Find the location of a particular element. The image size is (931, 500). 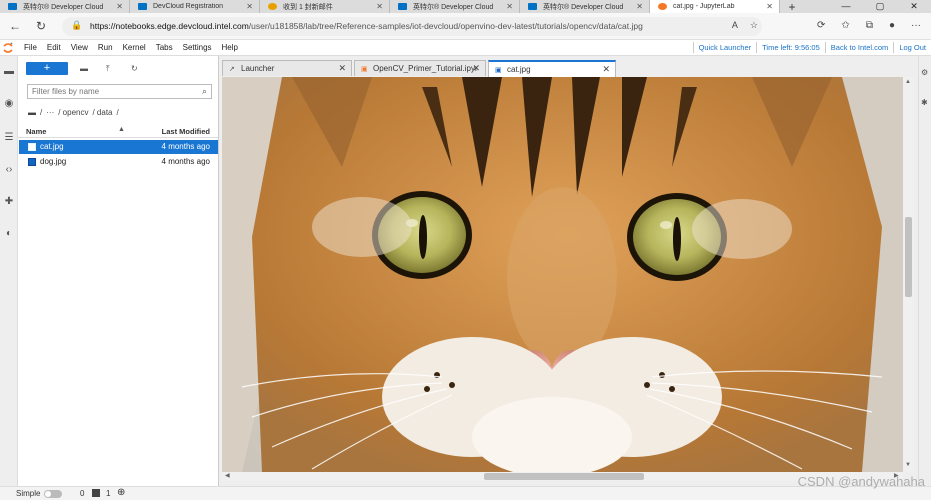

simple-mode-toggle is located at coordinates (53, 494).